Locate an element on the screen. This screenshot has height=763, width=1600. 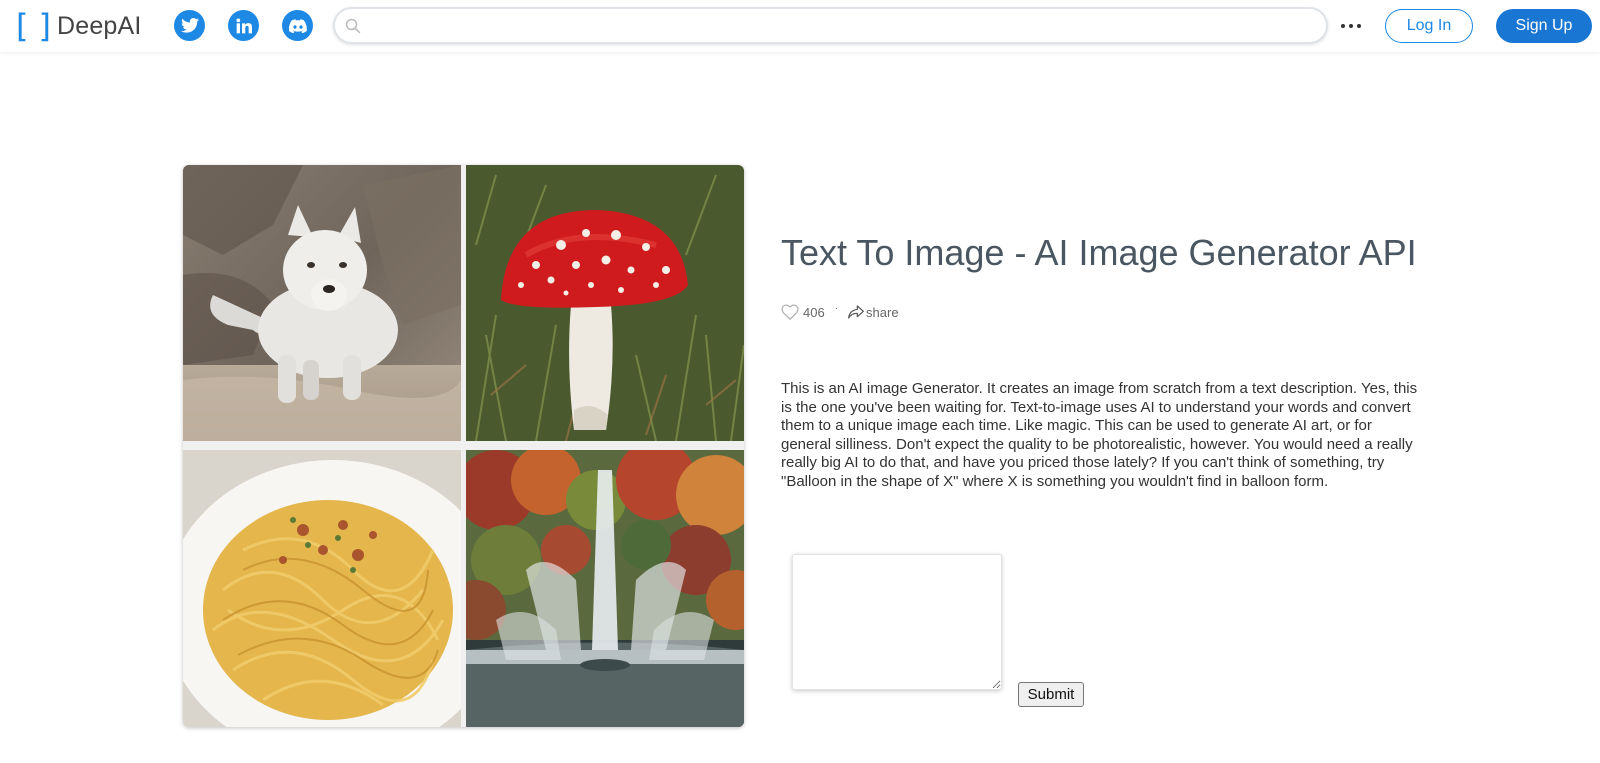
share-link: share is located at coordinates (882, 312).